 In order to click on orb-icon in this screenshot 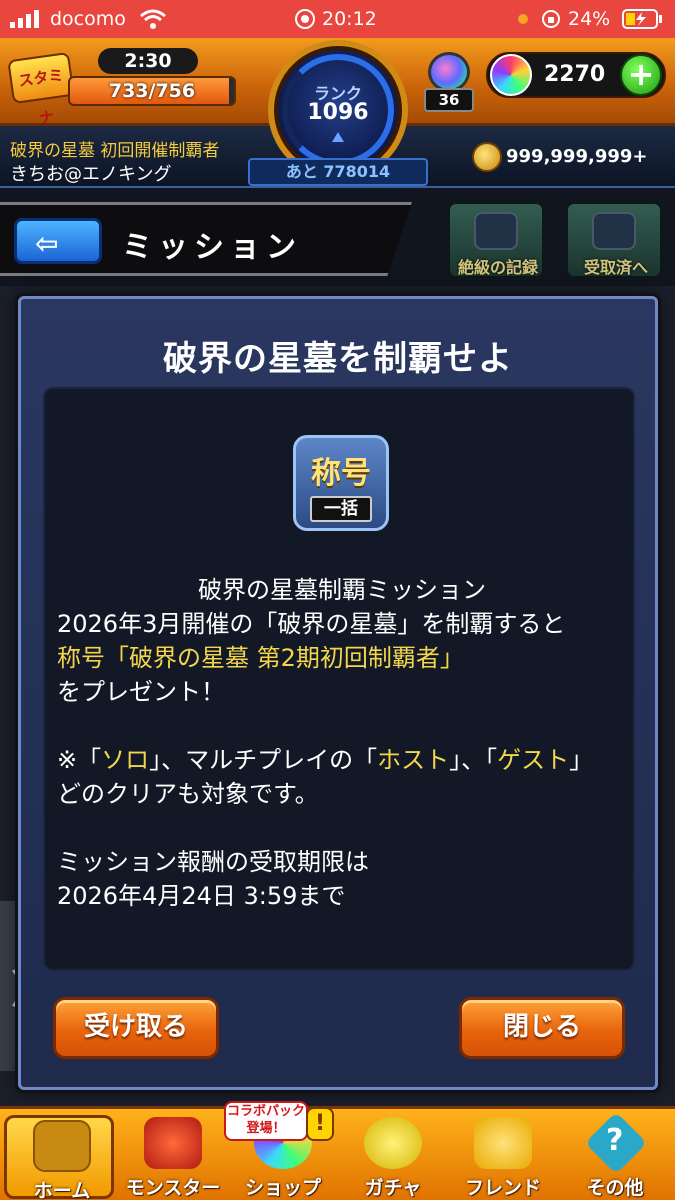, I will do `click(511, 75)`.